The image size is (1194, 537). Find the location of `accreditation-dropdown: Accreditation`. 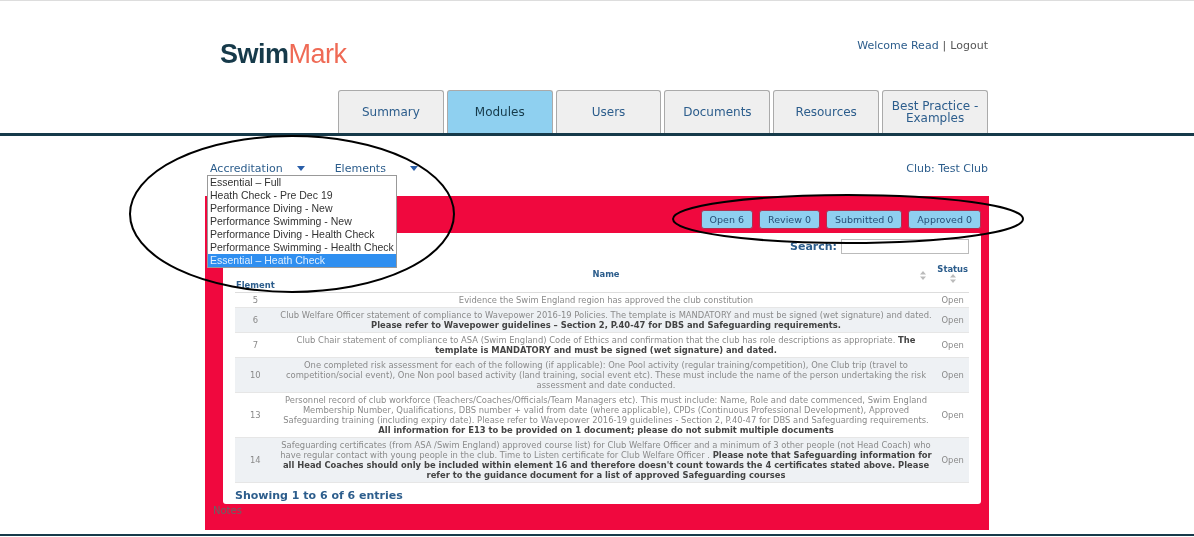

accreditation-dropdown: Accreditation is located at coordinates (257, 168).